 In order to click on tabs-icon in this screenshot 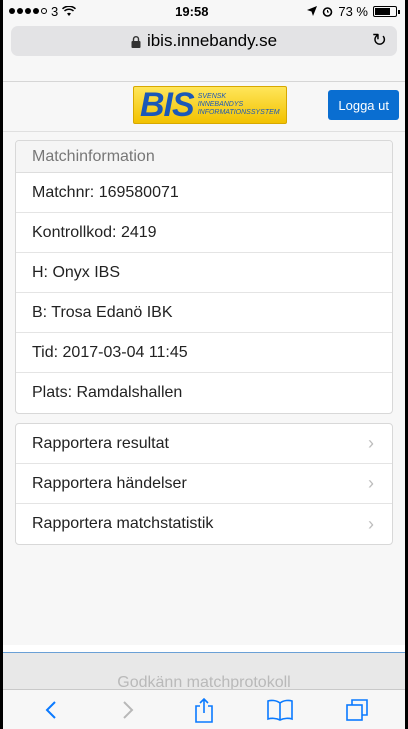, I will do `click(357, 710)`.